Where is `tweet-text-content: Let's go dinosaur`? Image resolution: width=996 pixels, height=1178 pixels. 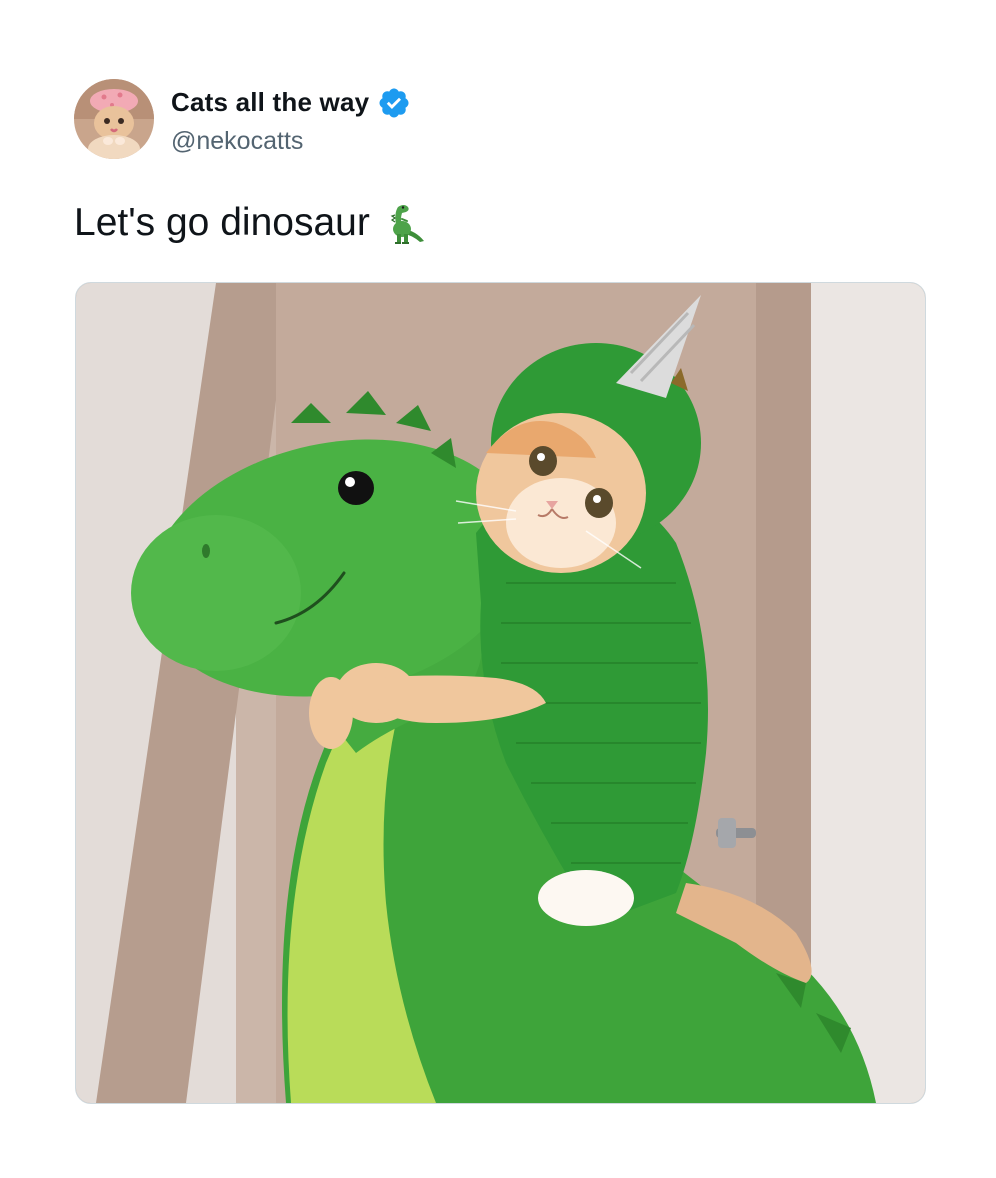 tweet-text-content: Let's go dinosaur is located at coordinates (222, 222).